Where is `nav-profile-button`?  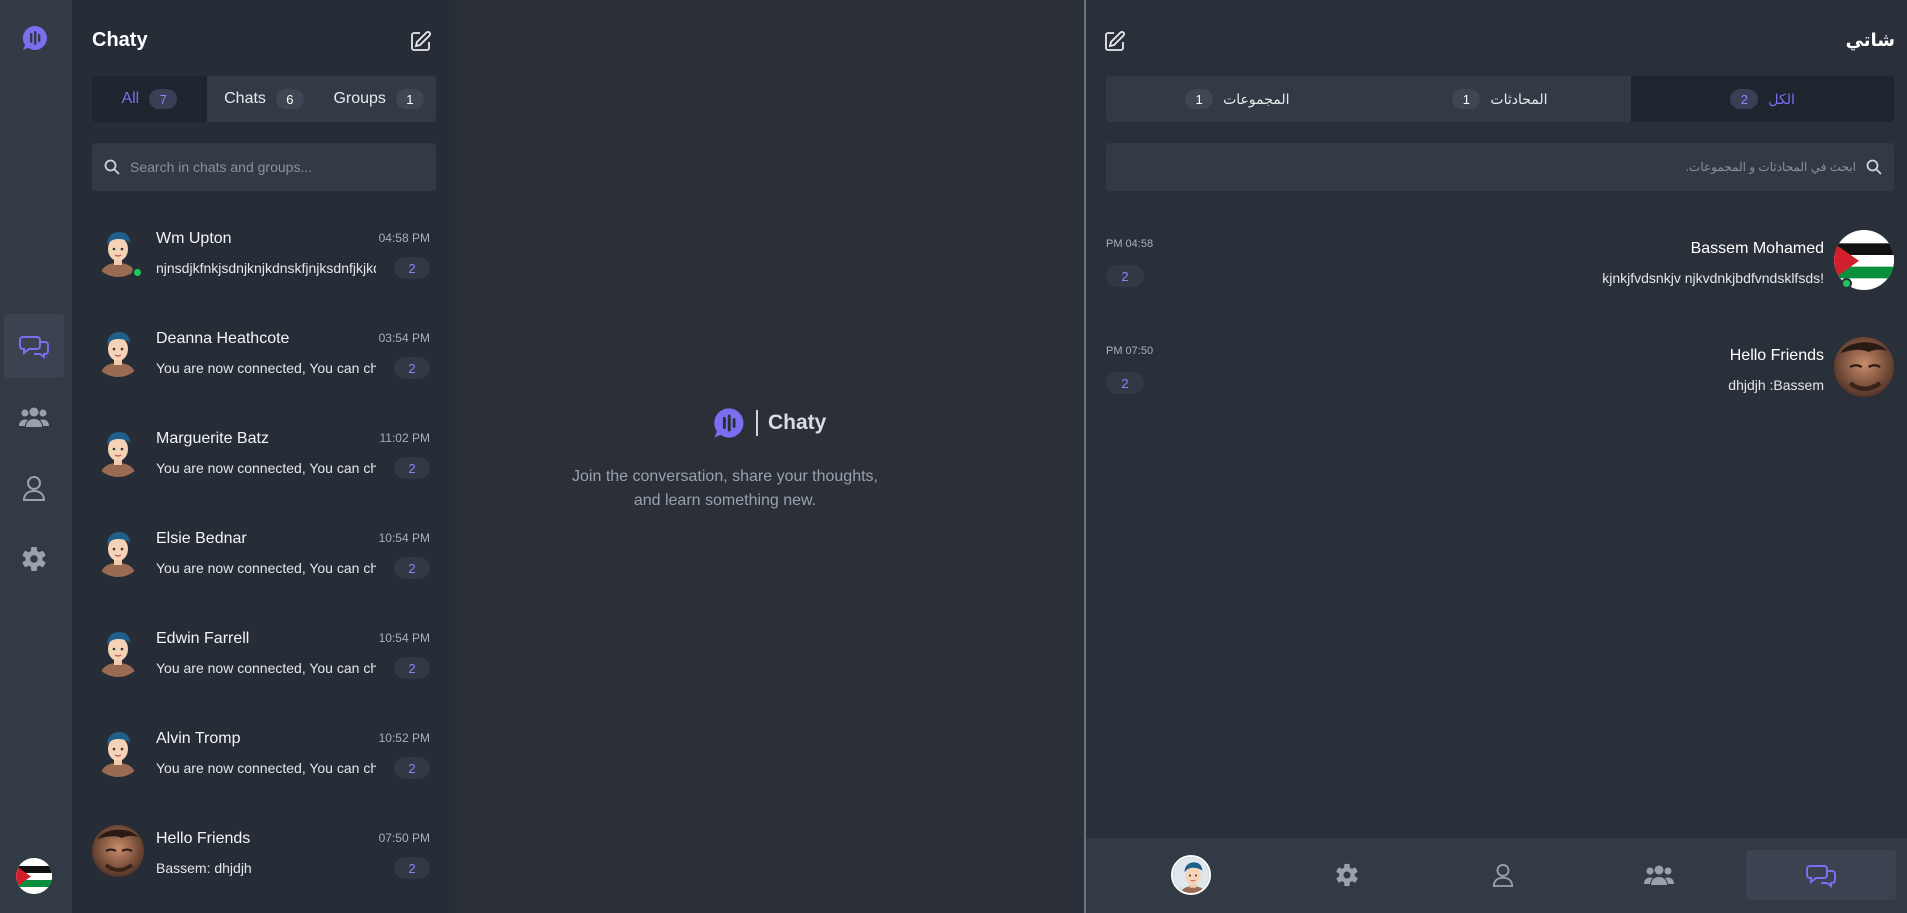 nav-profile-button is located at coordinates (34, 488).